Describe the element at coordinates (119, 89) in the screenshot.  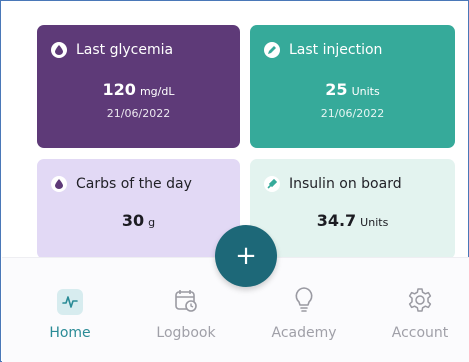
I see `glycemia-value: 120` at that location.